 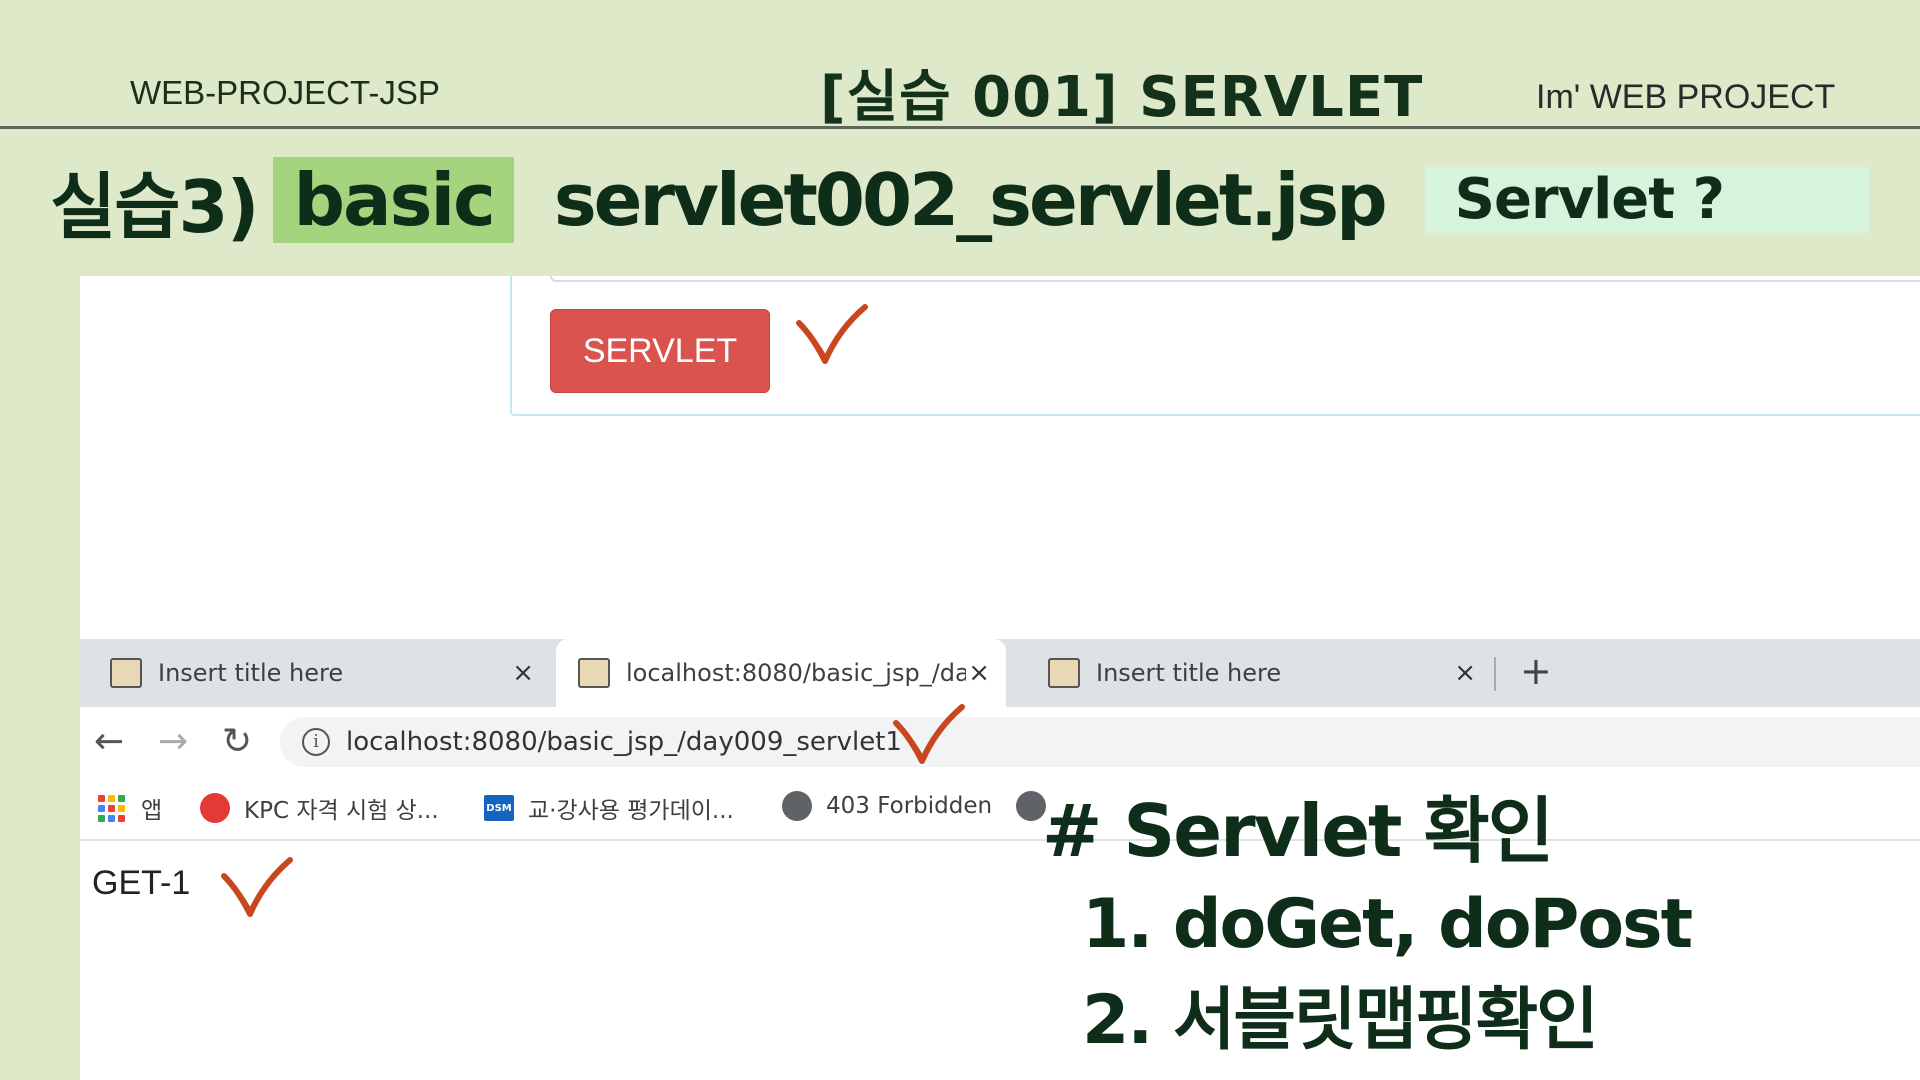 I want to click on globe-icon, so click(x=797, y=806).